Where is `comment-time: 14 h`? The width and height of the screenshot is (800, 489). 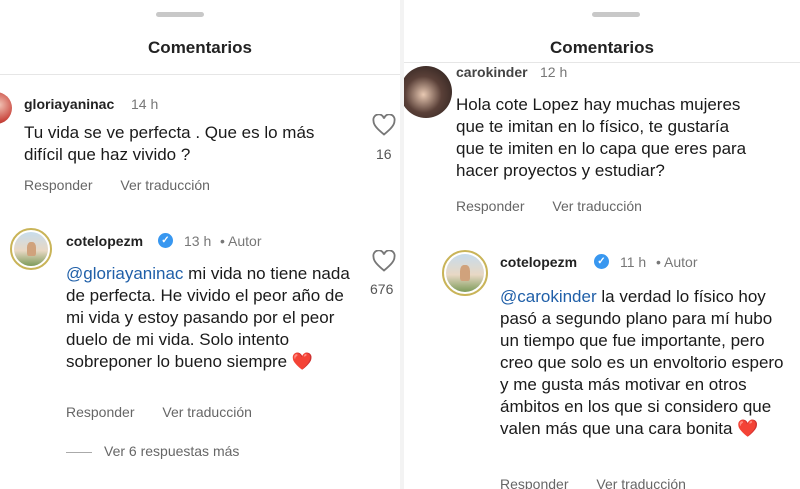
comment-time: 14 h is located at coordinates (145, 104).